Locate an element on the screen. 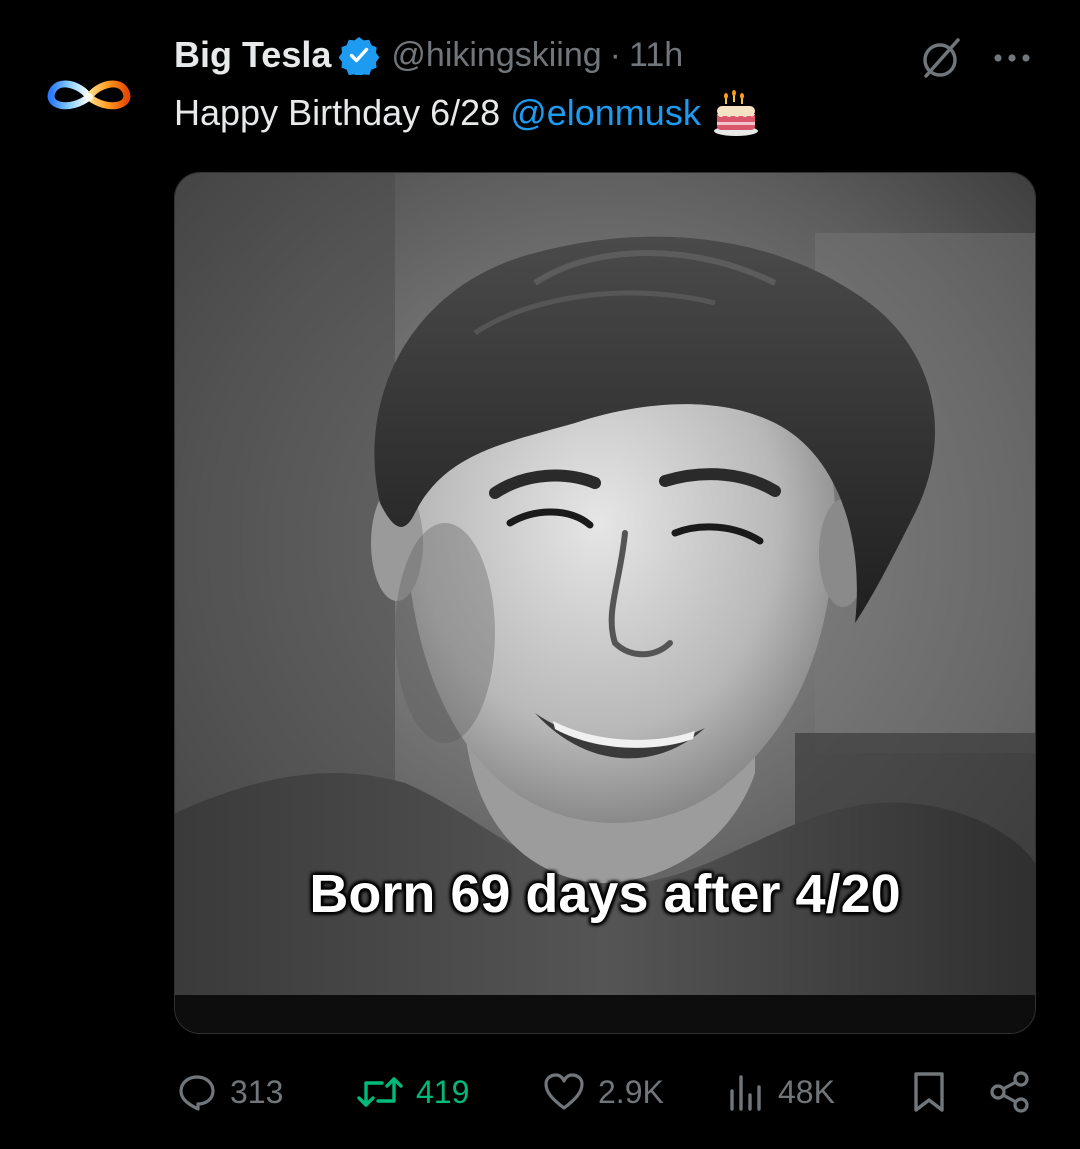 The height and width of the screenshot is (1149, 1080). tweet-body: Happy Birthday 6/28 is located at coordinates (337, 112).